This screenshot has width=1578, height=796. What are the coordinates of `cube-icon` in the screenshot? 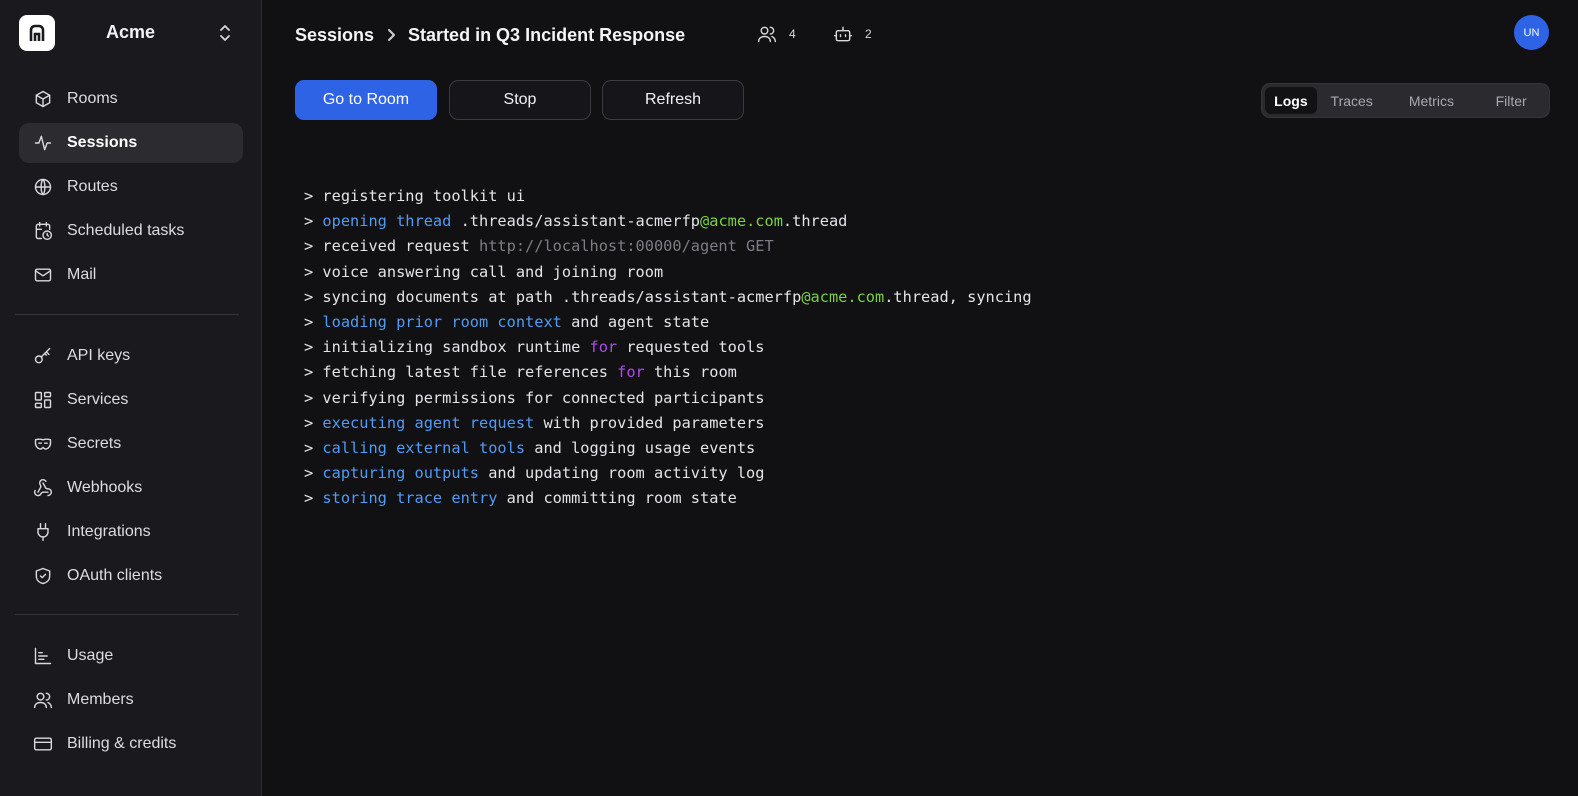 It's located at (43, 99).